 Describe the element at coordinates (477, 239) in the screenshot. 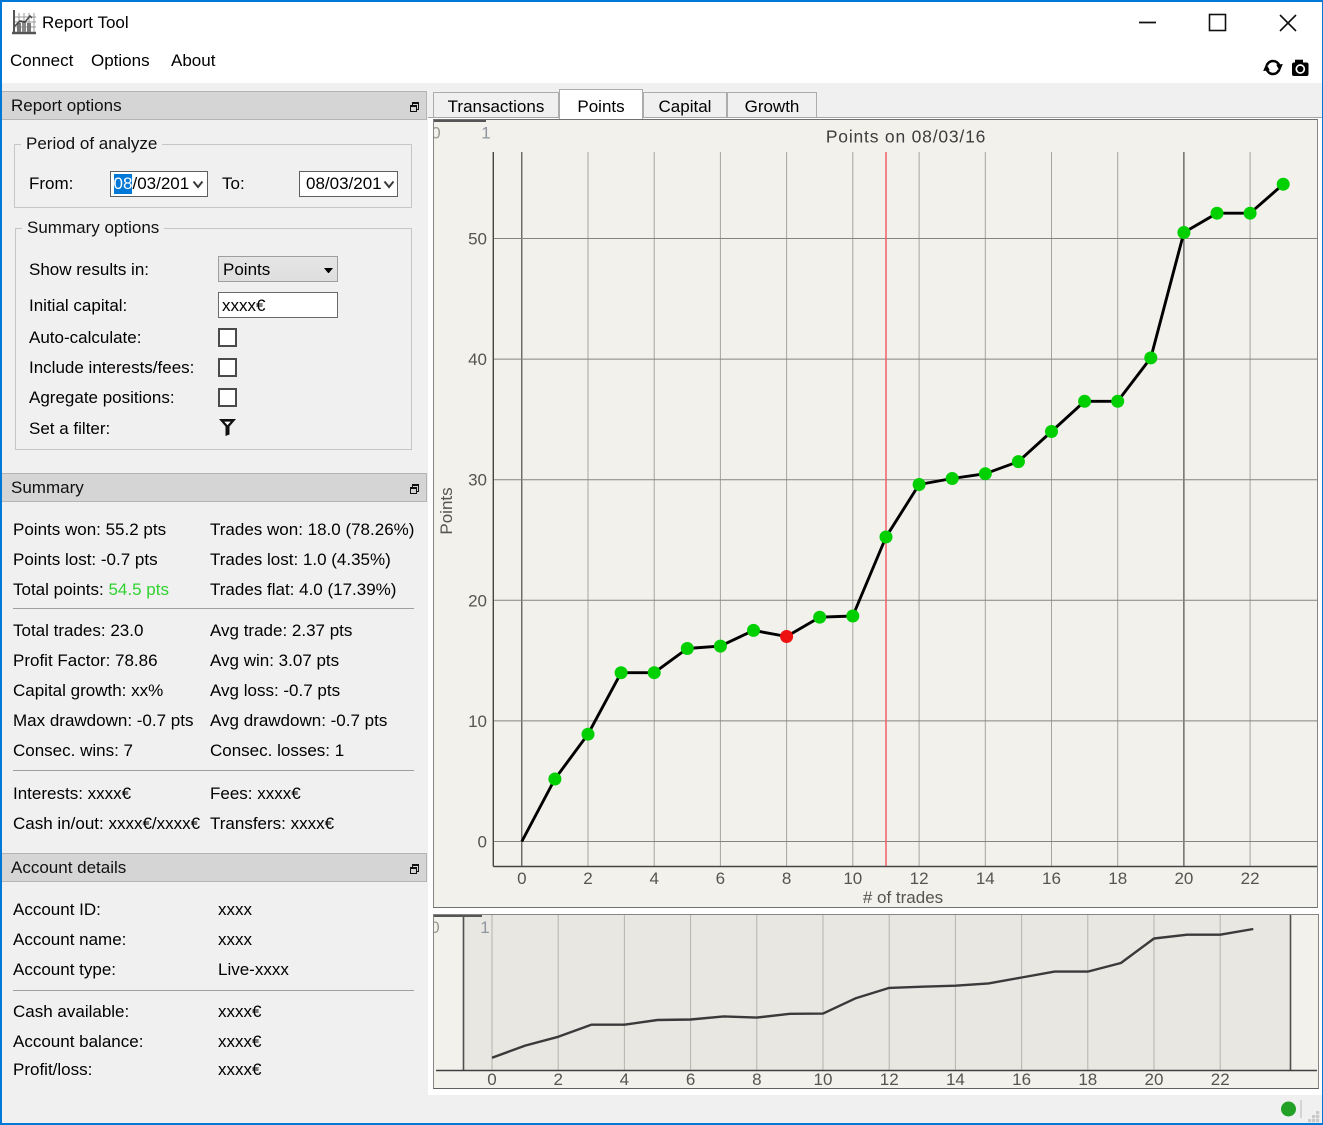

I see `svg-text: 50` at that location.